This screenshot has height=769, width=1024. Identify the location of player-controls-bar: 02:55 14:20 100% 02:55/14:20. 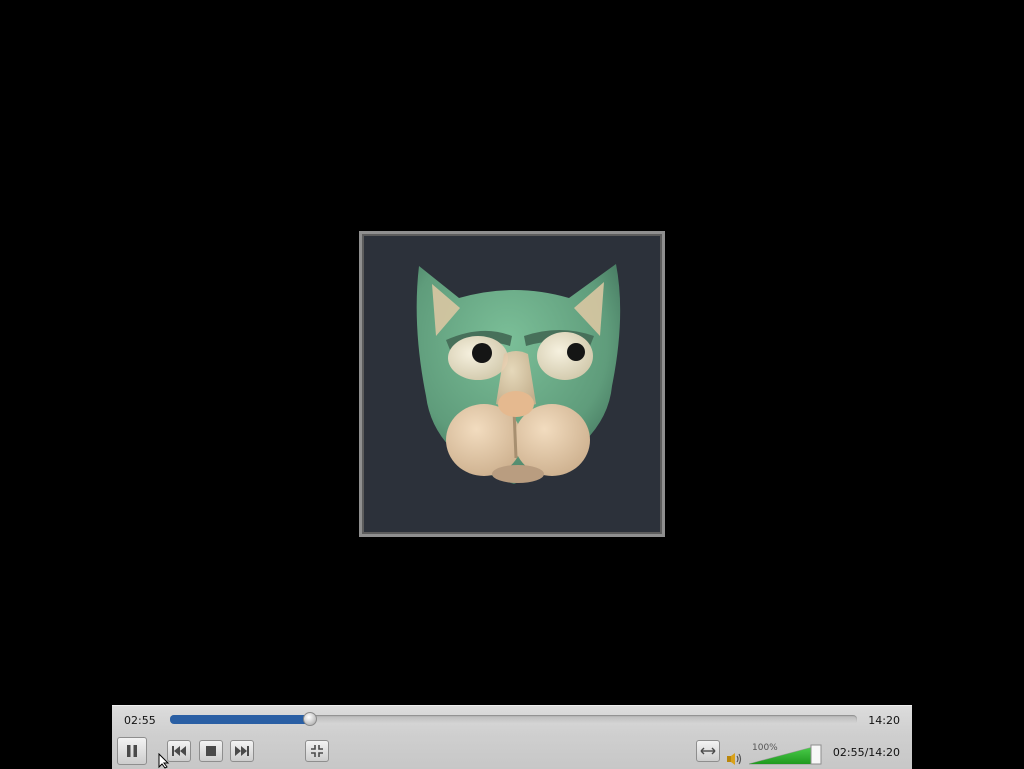
(512, 737).